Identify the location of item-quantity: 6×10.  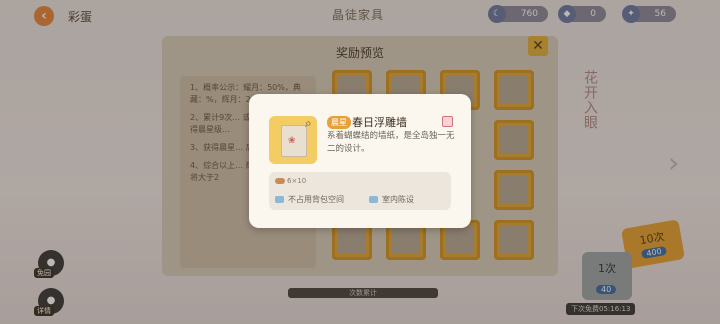
(290, 181).